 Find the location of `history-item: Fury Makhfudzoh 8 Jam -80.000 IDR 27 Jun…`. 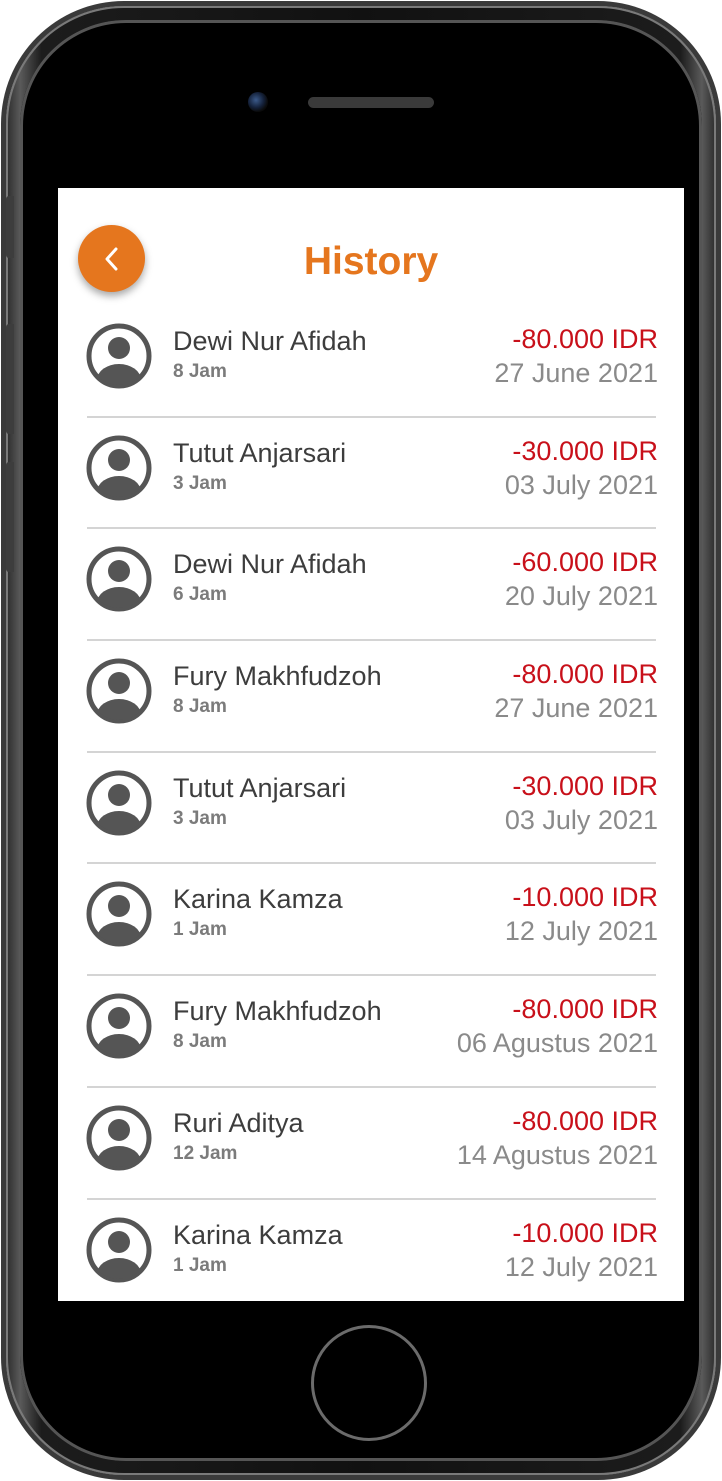

history-item: Fury Makhfudzoh 8 Jam -80.000 IDR 27 Jun… is located at coordinates (371, 697).